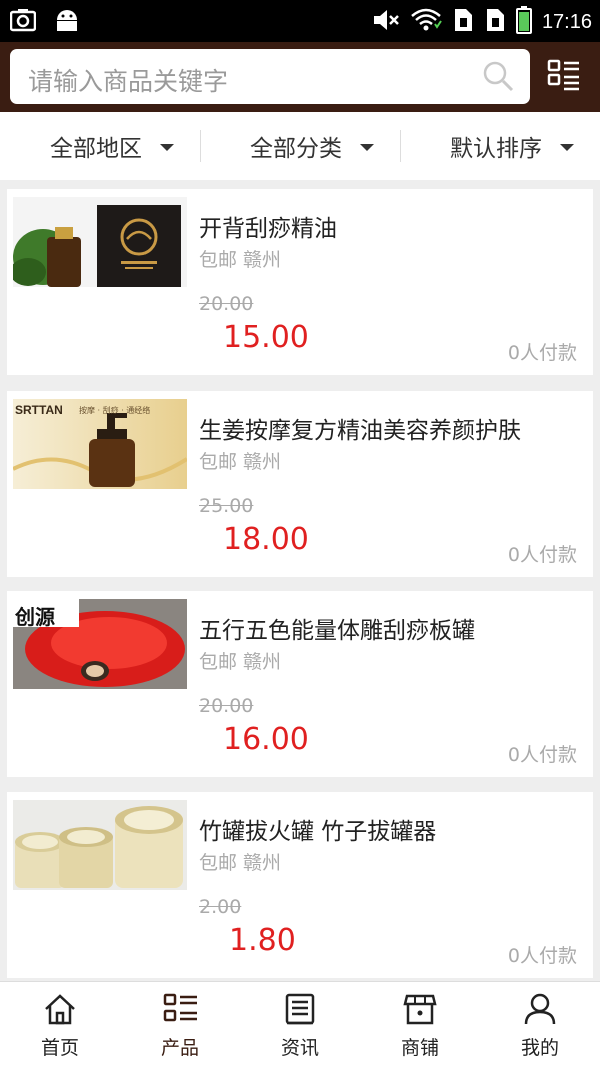  What do you see at coordinates (60, 1011) in the screenshot?
I see `home-icon` at bounding box center [60, 1011].